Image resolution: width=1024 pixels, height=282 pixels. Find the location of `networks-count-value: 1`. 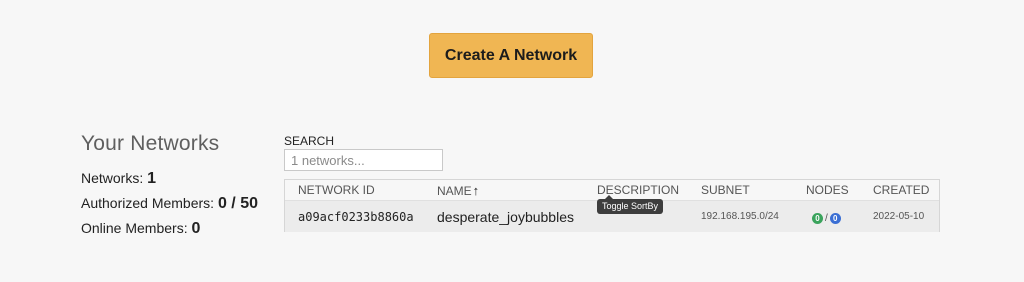

networks-count-value: 1 is located at coordinates (152, 178).